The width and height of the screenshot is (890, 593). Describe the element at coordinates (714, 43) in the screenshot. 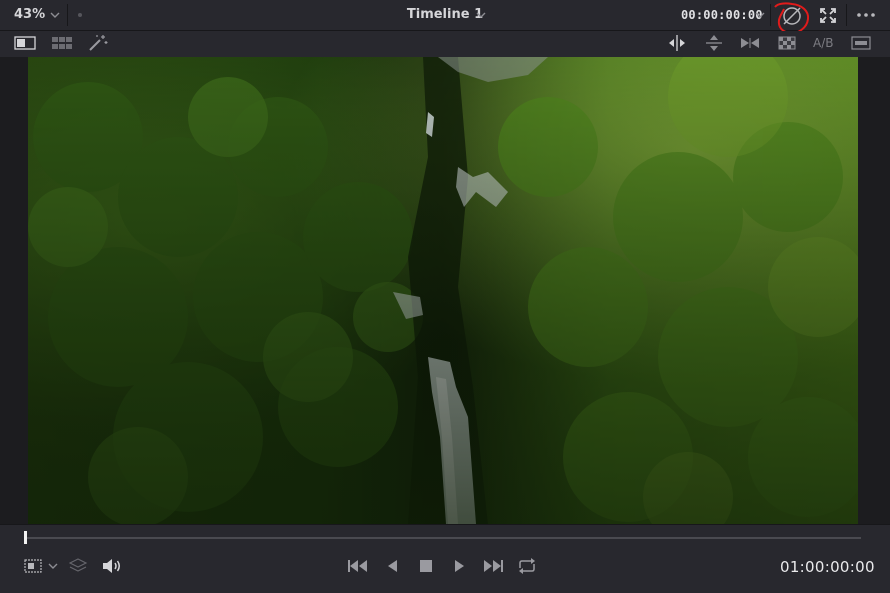

I see `vertical-wipe-icon` at that location.